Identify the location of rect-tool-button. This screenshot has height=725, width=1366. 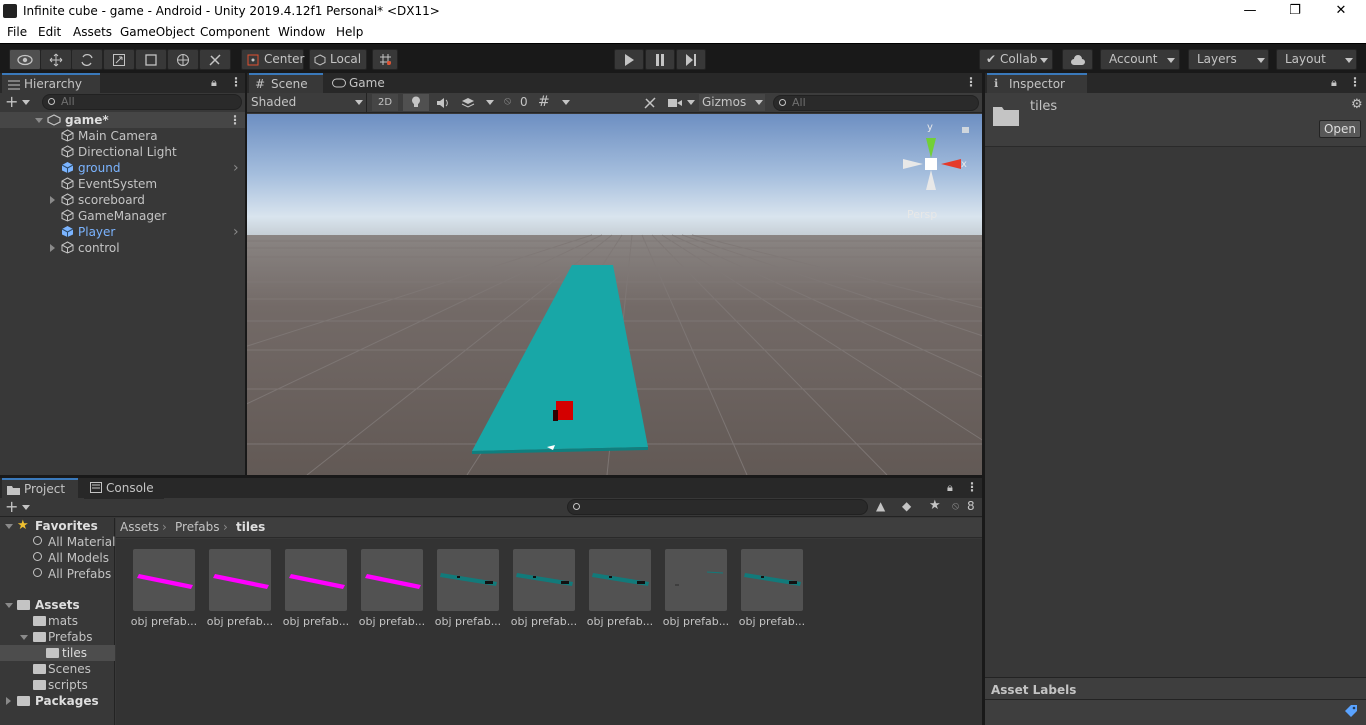
(151, 59).